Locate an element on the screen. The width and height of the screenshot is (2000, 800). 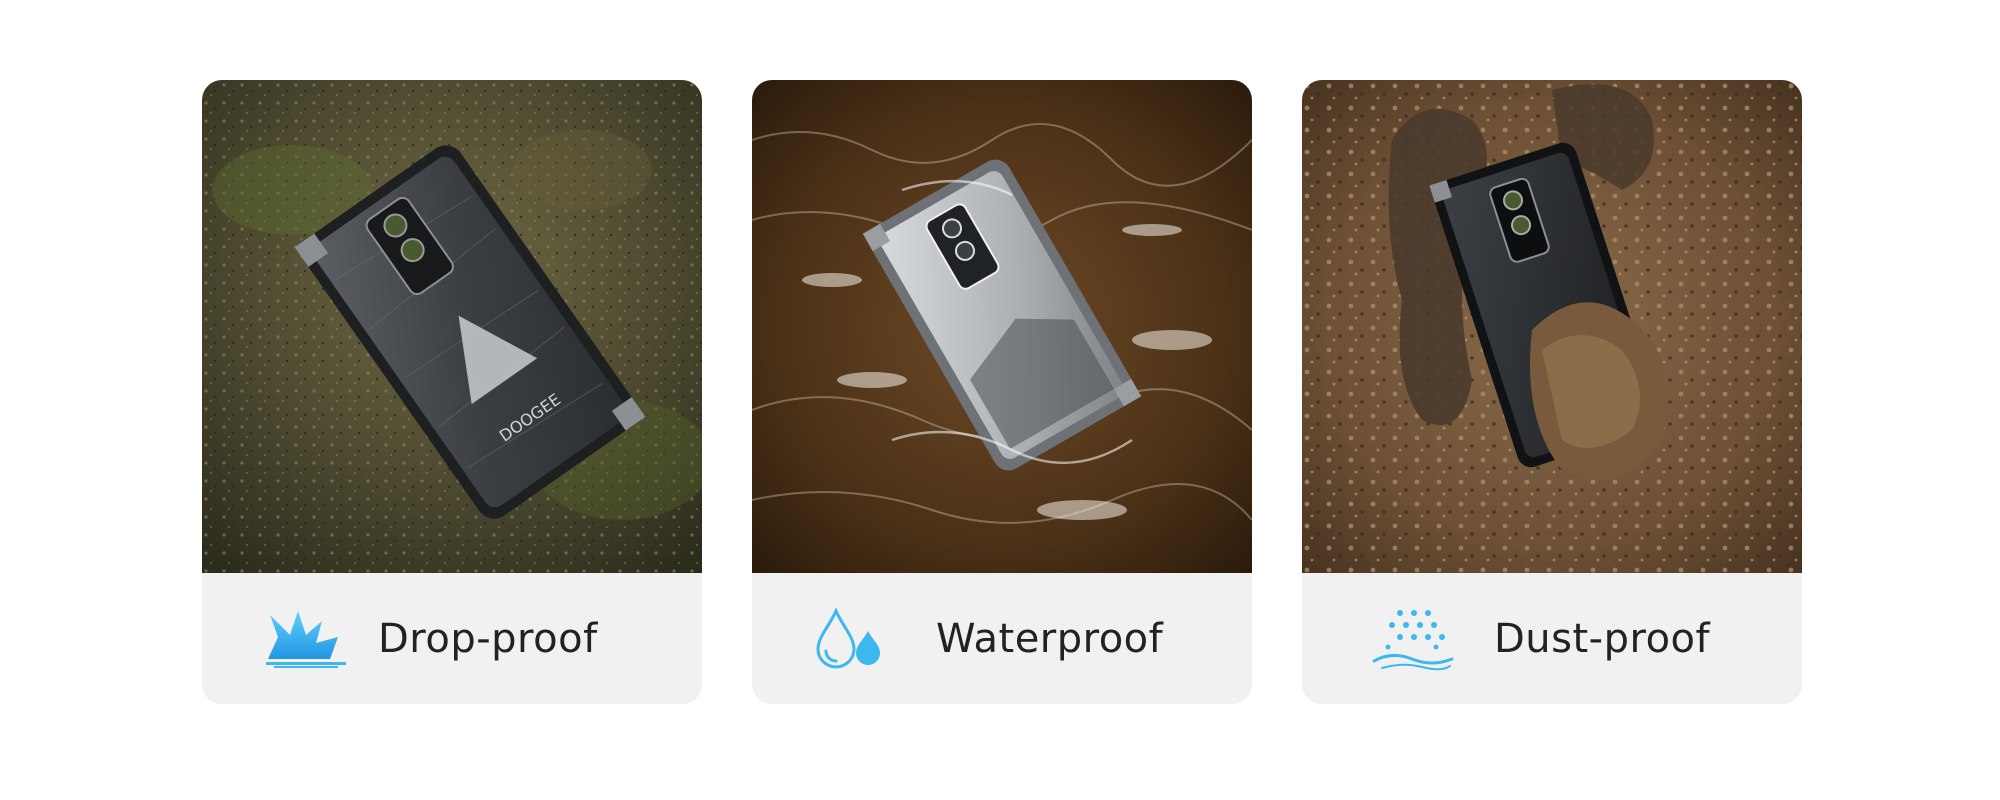
dust-proof-label: Dust-proof is located at coordinates (1602, 638).